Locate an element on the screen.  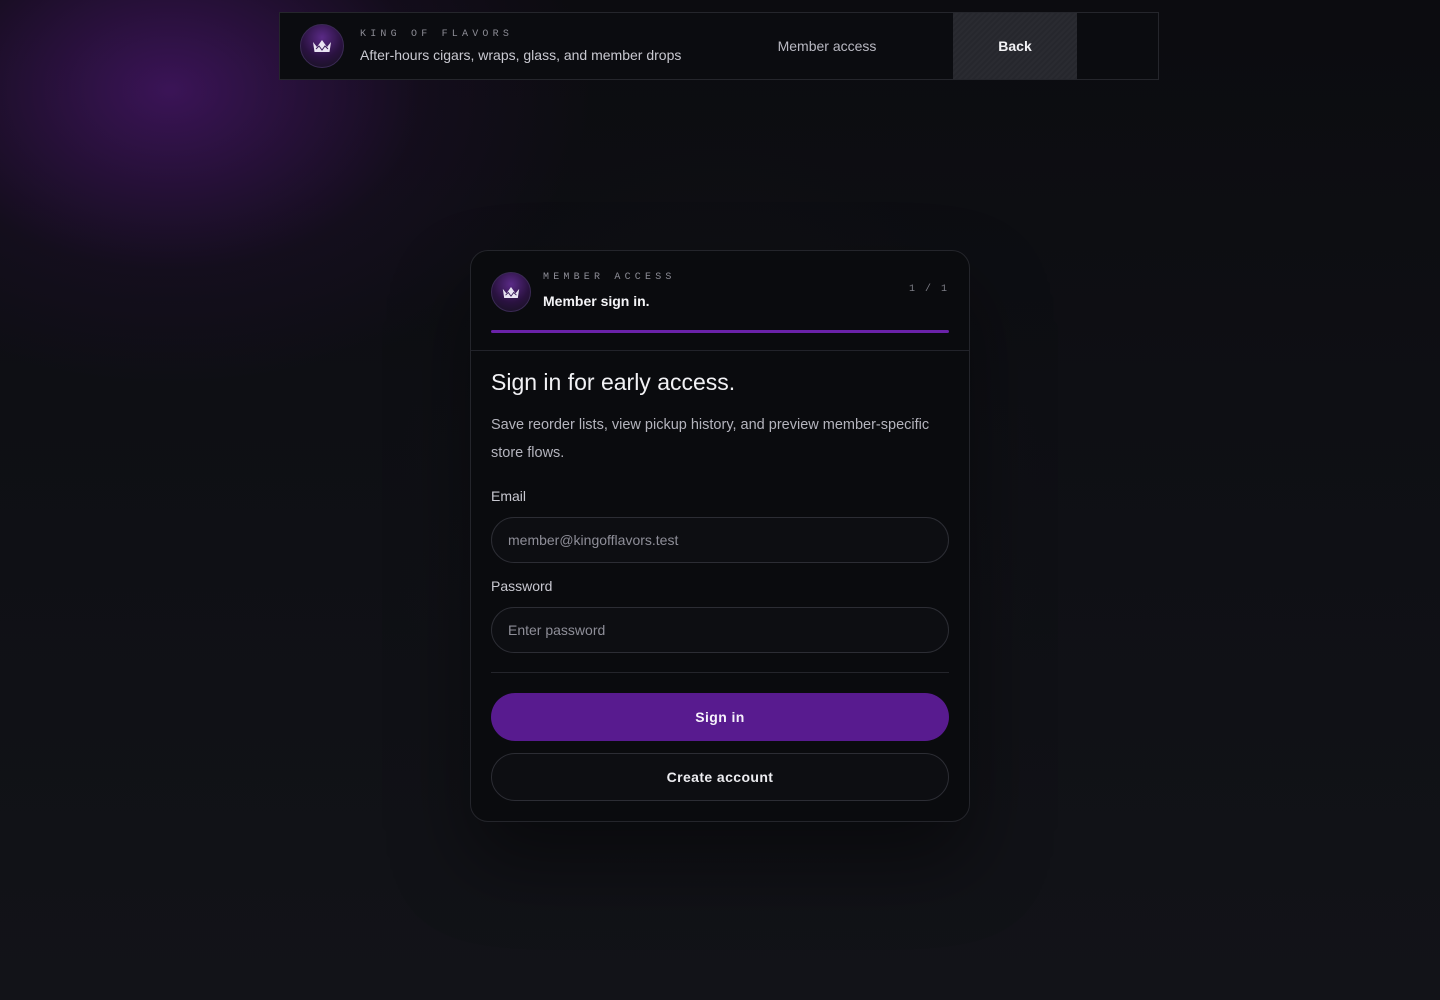
password-field is located at coordinates (720, 630).